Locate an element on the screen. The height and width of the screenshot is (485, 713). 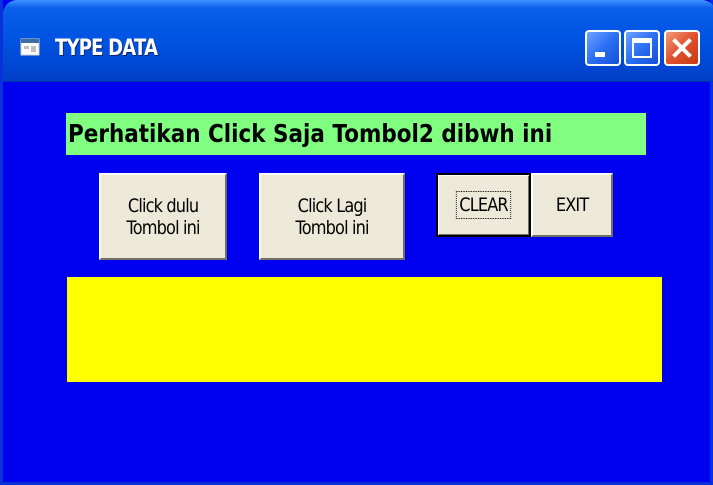
click-first-button: Click dulu Tombol ini is located at coordinates (163, 216).